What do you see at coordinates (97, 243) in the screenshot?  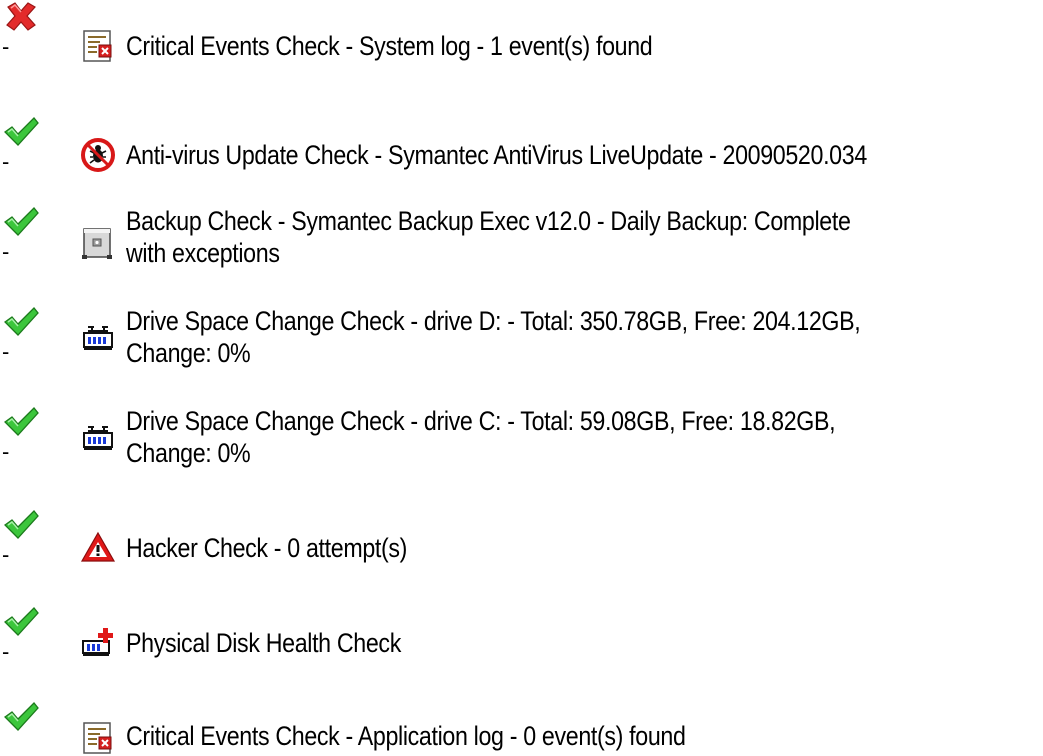 I see `backup-icon` at bounding box center [97, 243].